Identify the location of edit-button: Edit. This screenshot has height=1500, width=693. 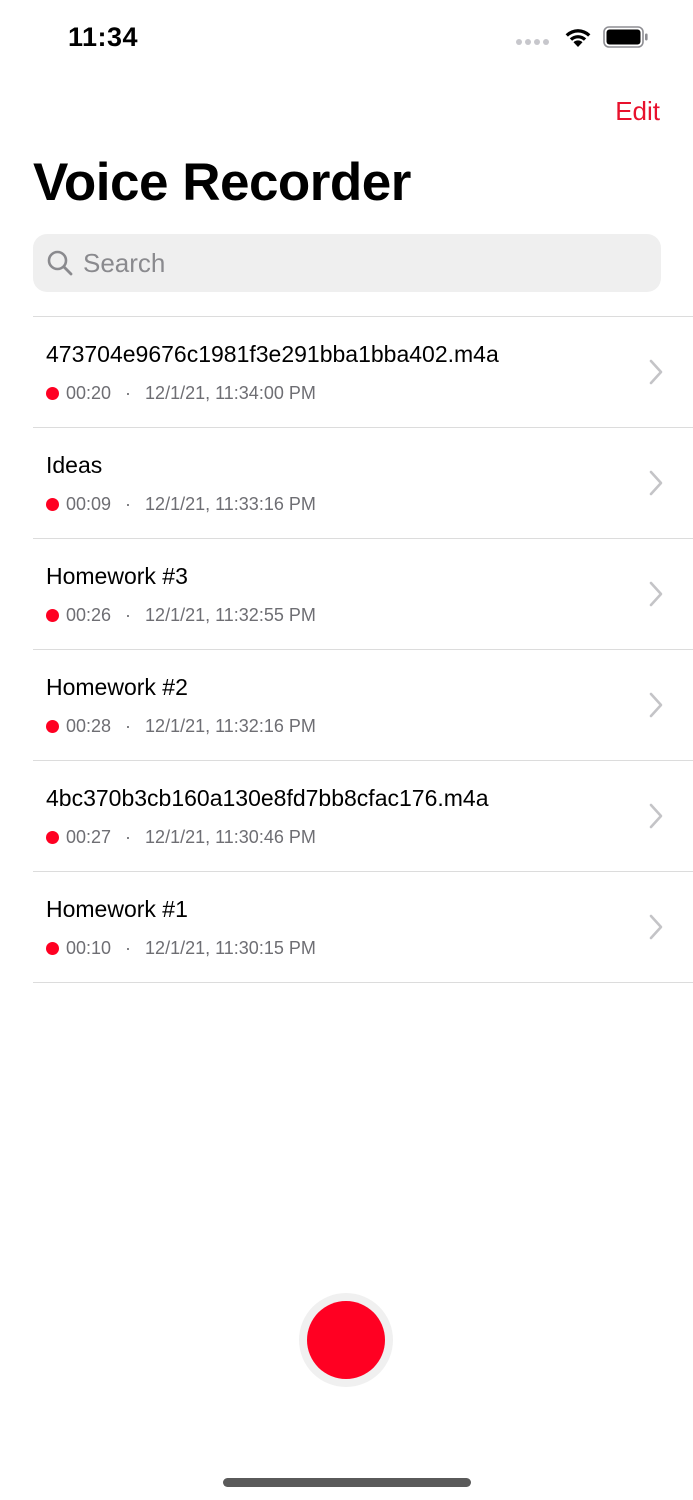
(637, 111).